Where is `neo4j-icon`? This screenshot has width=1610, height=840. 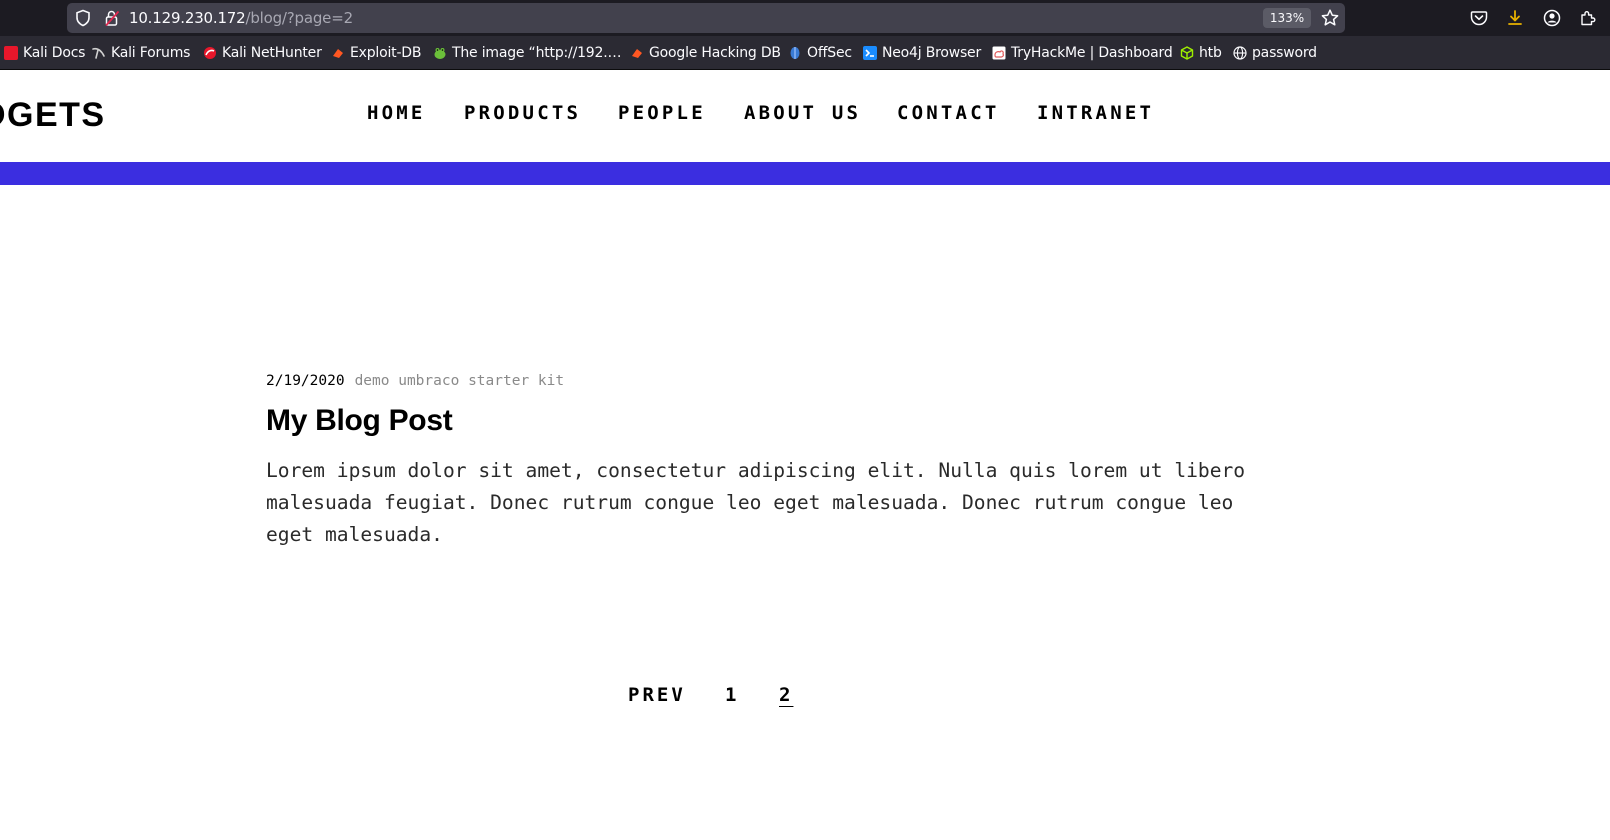
neo4j-icon is located at coordinates (870, 53).